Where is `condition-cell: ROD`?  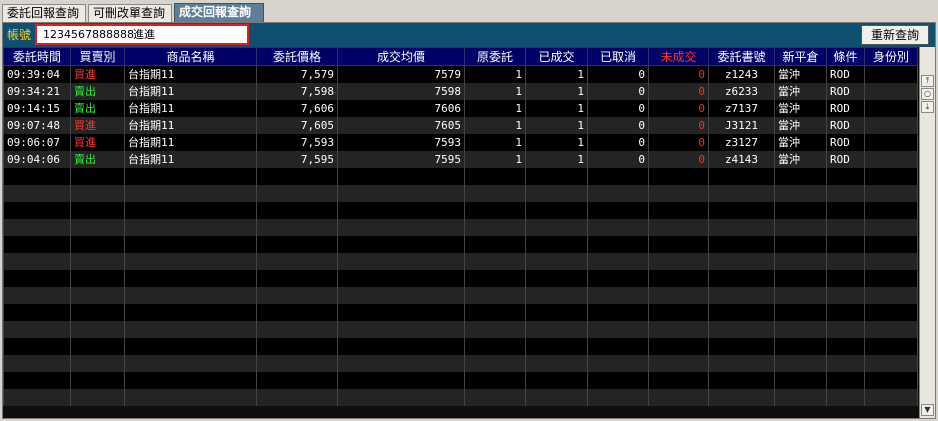 condition-cell: ROD is located at coordinates (845, 142).